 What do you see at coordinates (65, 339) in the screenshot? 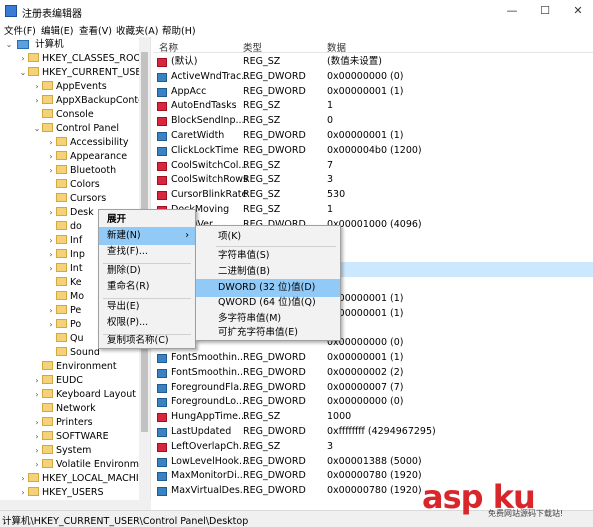
I see `tree-node: Qu` at bounding box center [65, 339].